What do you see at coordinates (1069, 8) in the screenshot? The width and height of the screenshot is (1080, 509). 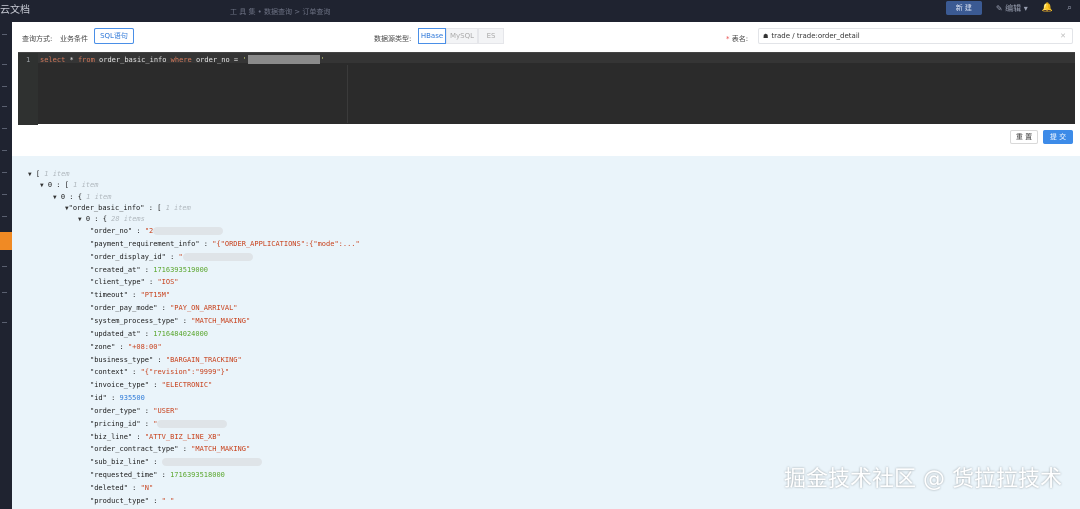 I see `search-icon: ⌕` at bounding box center [1069, 8].